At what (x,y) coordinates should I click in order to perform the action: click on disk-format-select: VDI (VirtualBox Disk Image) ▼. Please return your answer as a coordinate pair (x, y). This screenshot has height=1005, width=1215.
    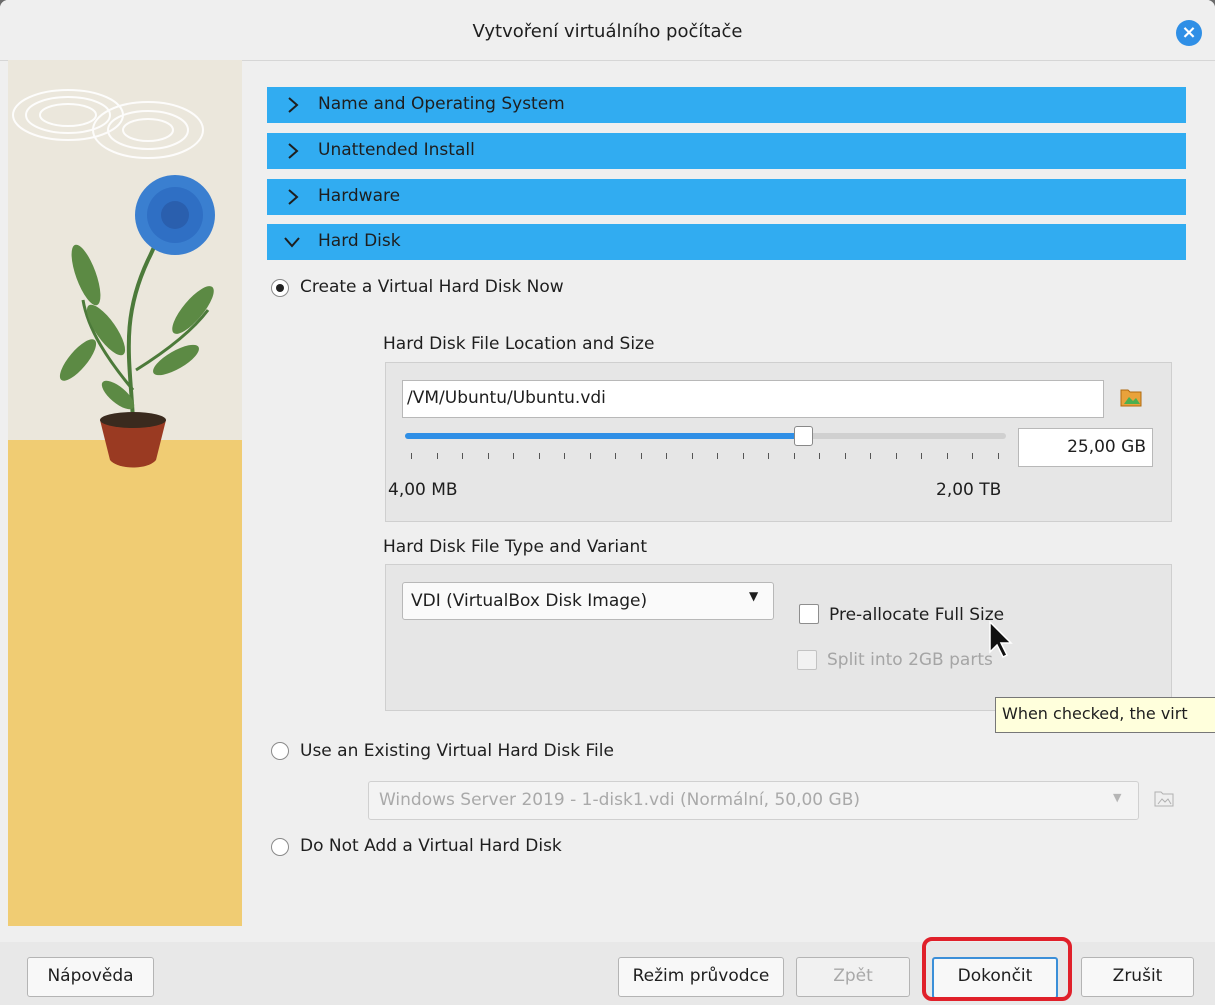
    Looking at the image, I should click on (588, 601).